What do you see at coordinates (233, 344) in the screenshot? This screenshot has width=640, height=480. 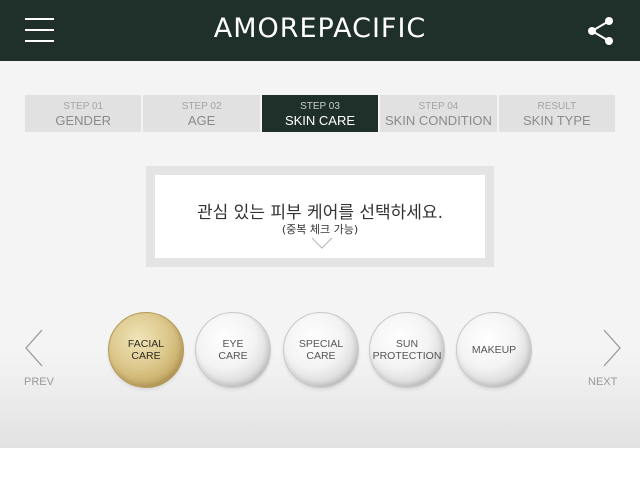 I see `option-label-line1: EYE` at bounding box center [233, 344].